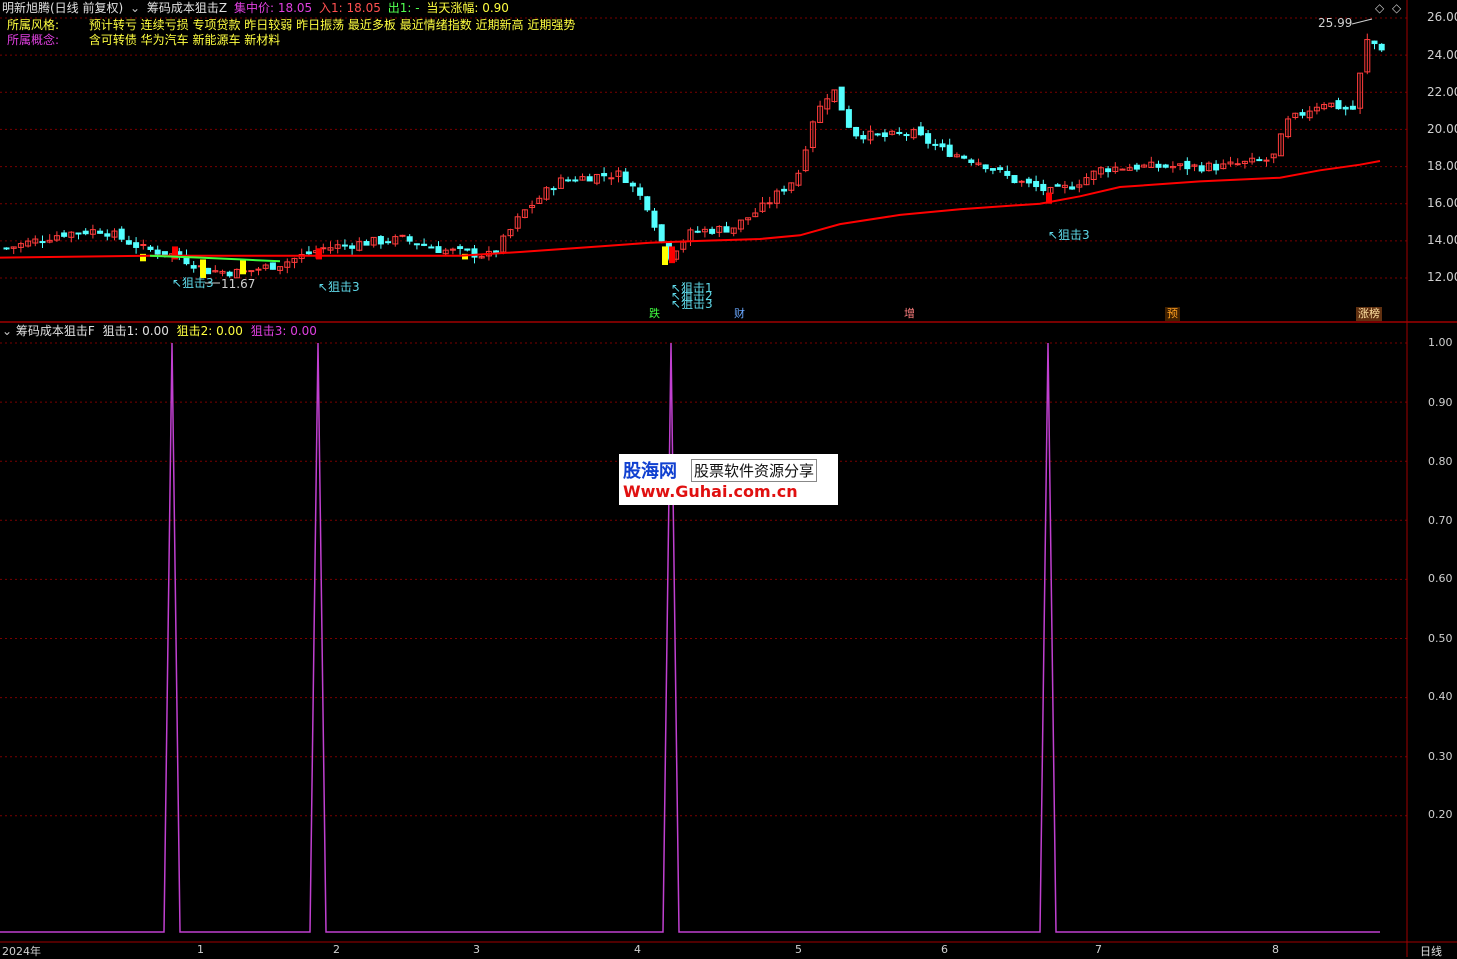  Describe the element at coordinates (909, 314) in the screenshot. I see `event-marker: 增` at that location.